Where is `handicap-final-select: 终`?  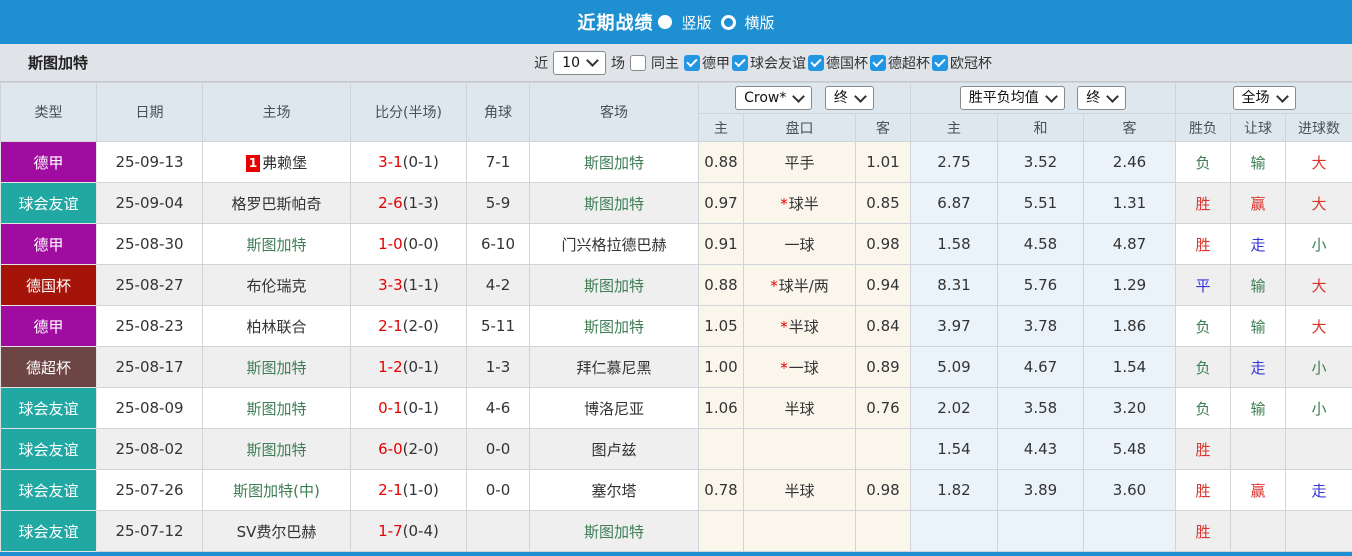
handicap-final-select: 终 is located at coordinates (849, 98).